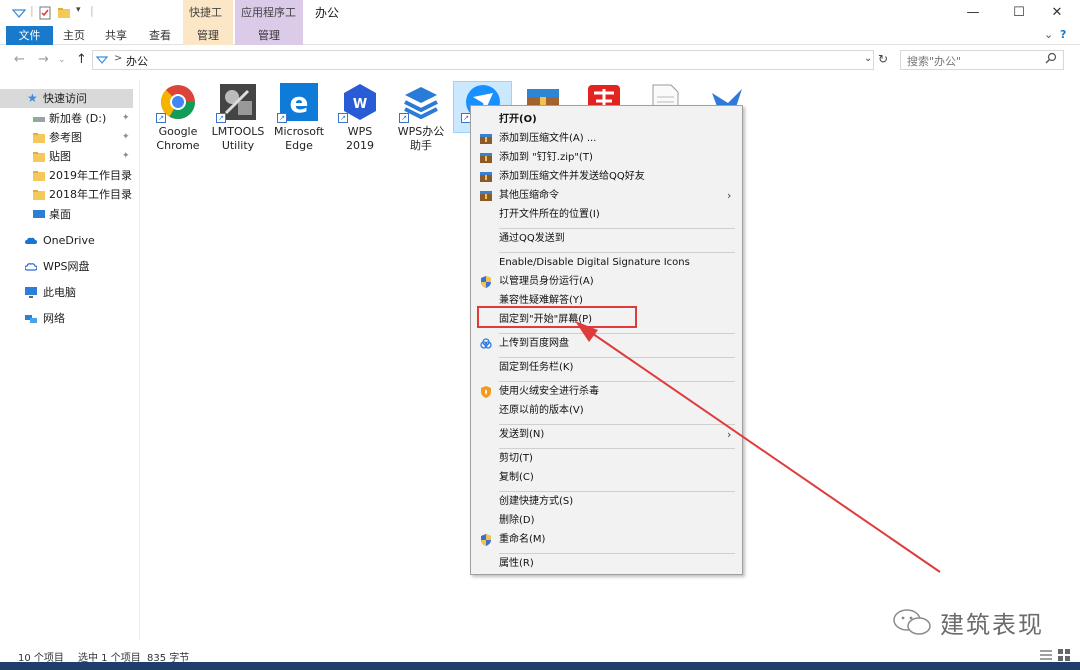  I want to click on new-folder-icon, so click(64, 13).